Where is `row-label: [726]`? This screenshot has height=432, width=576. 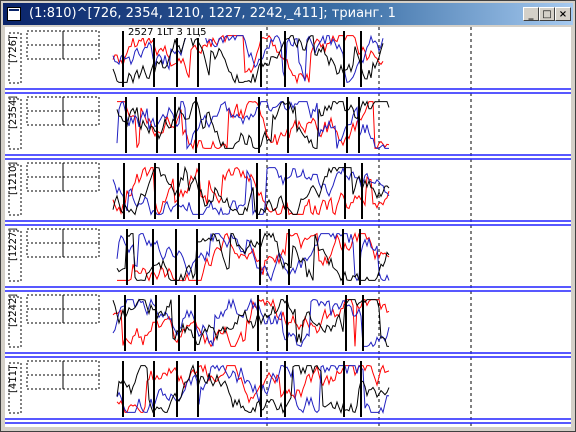
row-label: [726] is located at coordinates (13, 49).